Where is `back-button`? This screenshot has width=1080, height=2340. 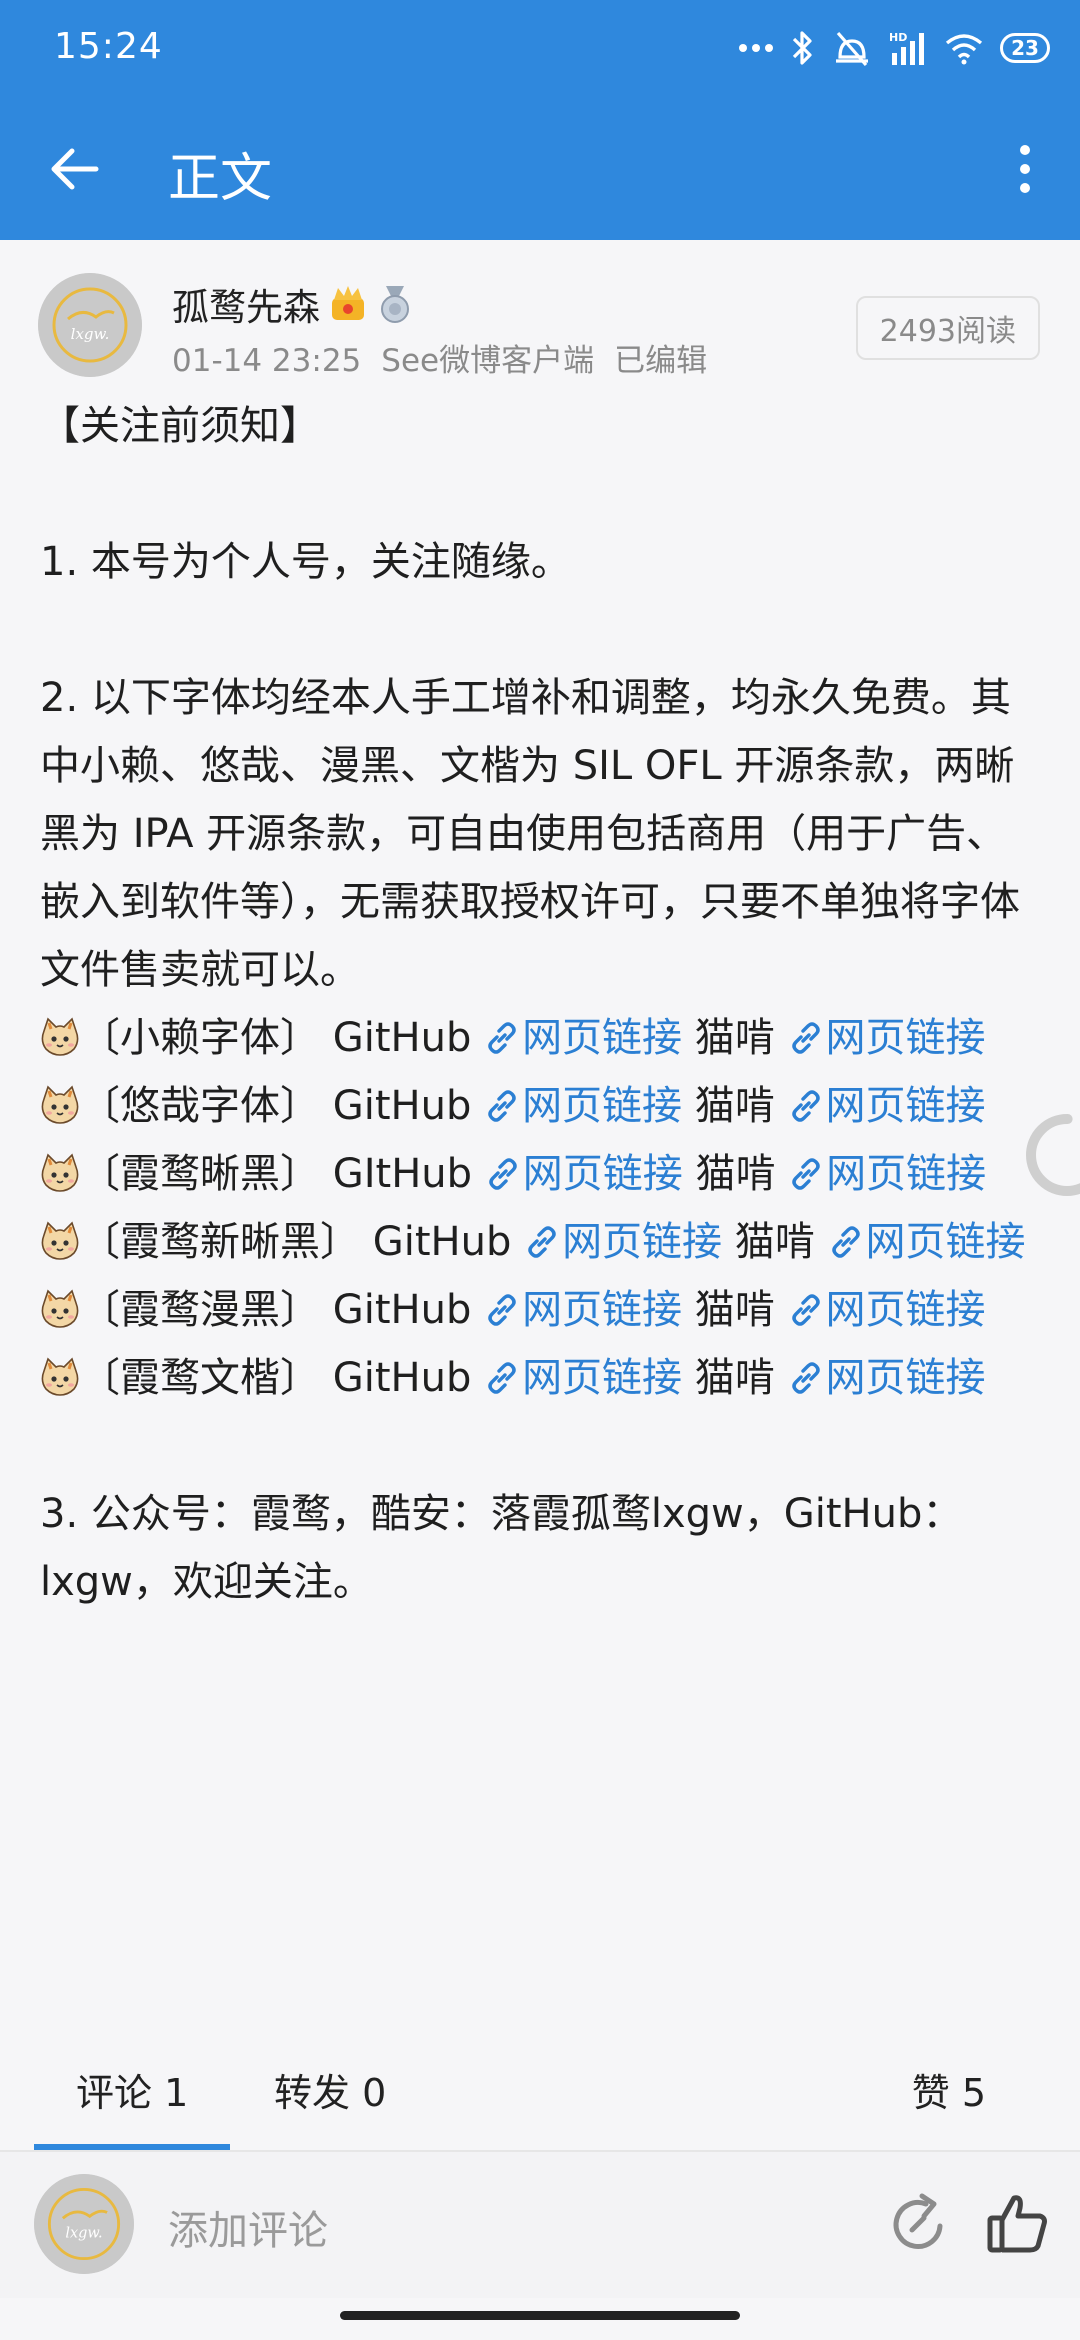
back-button is located at coordinates (75, 169).